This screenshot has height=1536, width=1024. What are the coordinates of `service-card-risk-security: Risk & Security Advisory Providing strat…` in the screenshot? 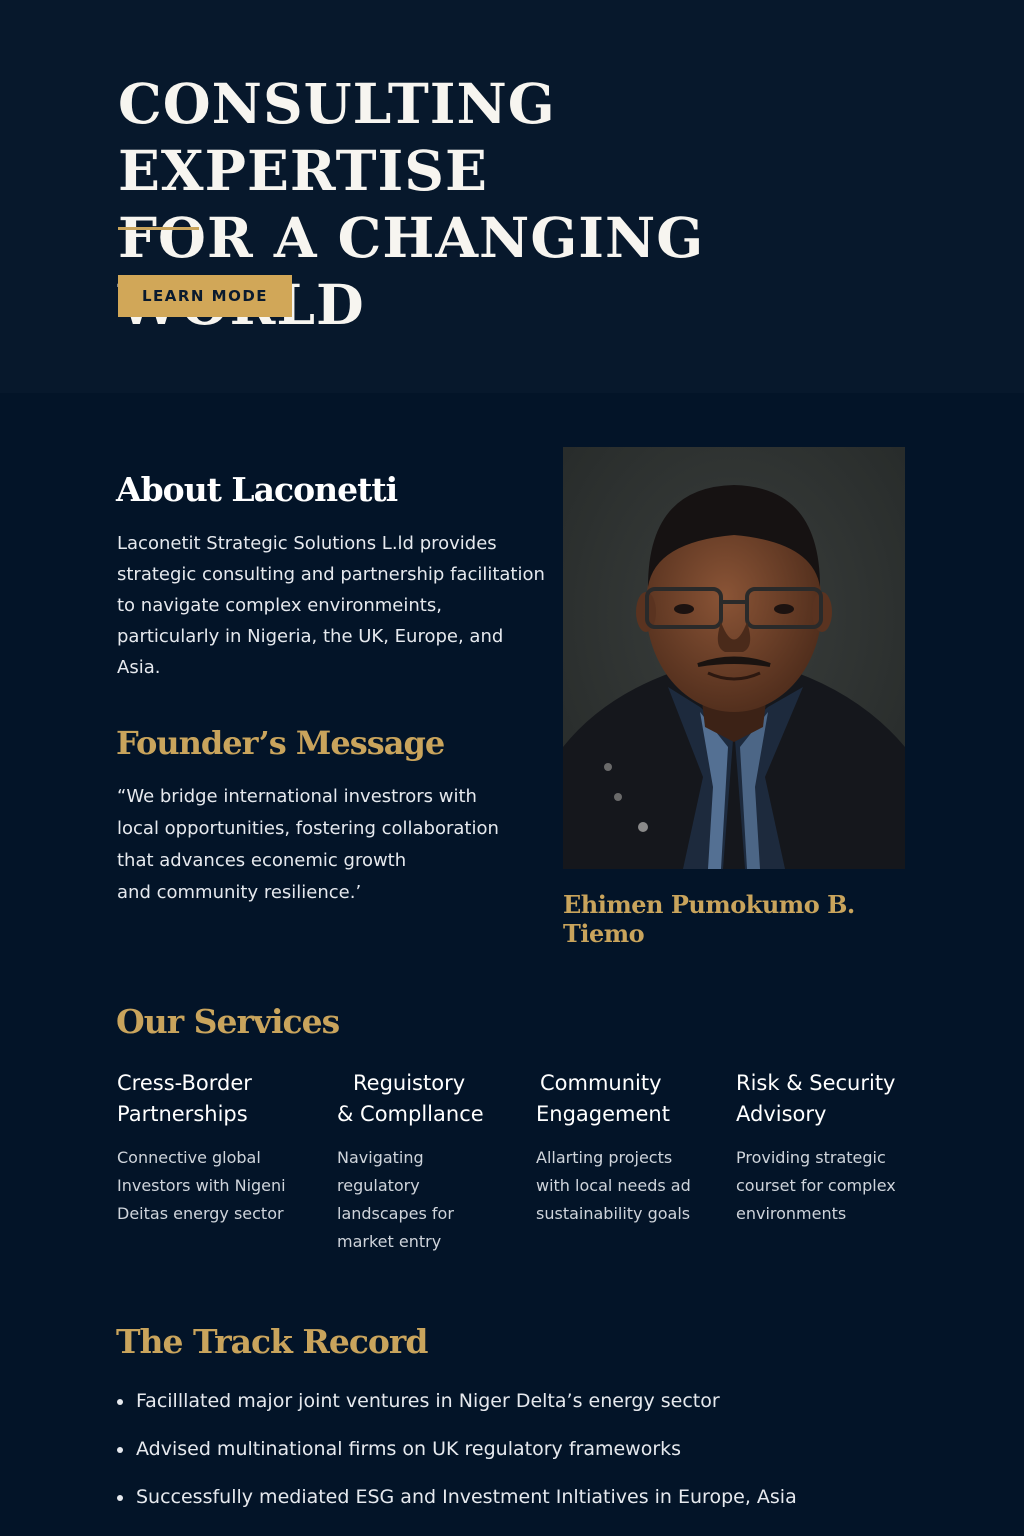 It's located at (831, 1148).